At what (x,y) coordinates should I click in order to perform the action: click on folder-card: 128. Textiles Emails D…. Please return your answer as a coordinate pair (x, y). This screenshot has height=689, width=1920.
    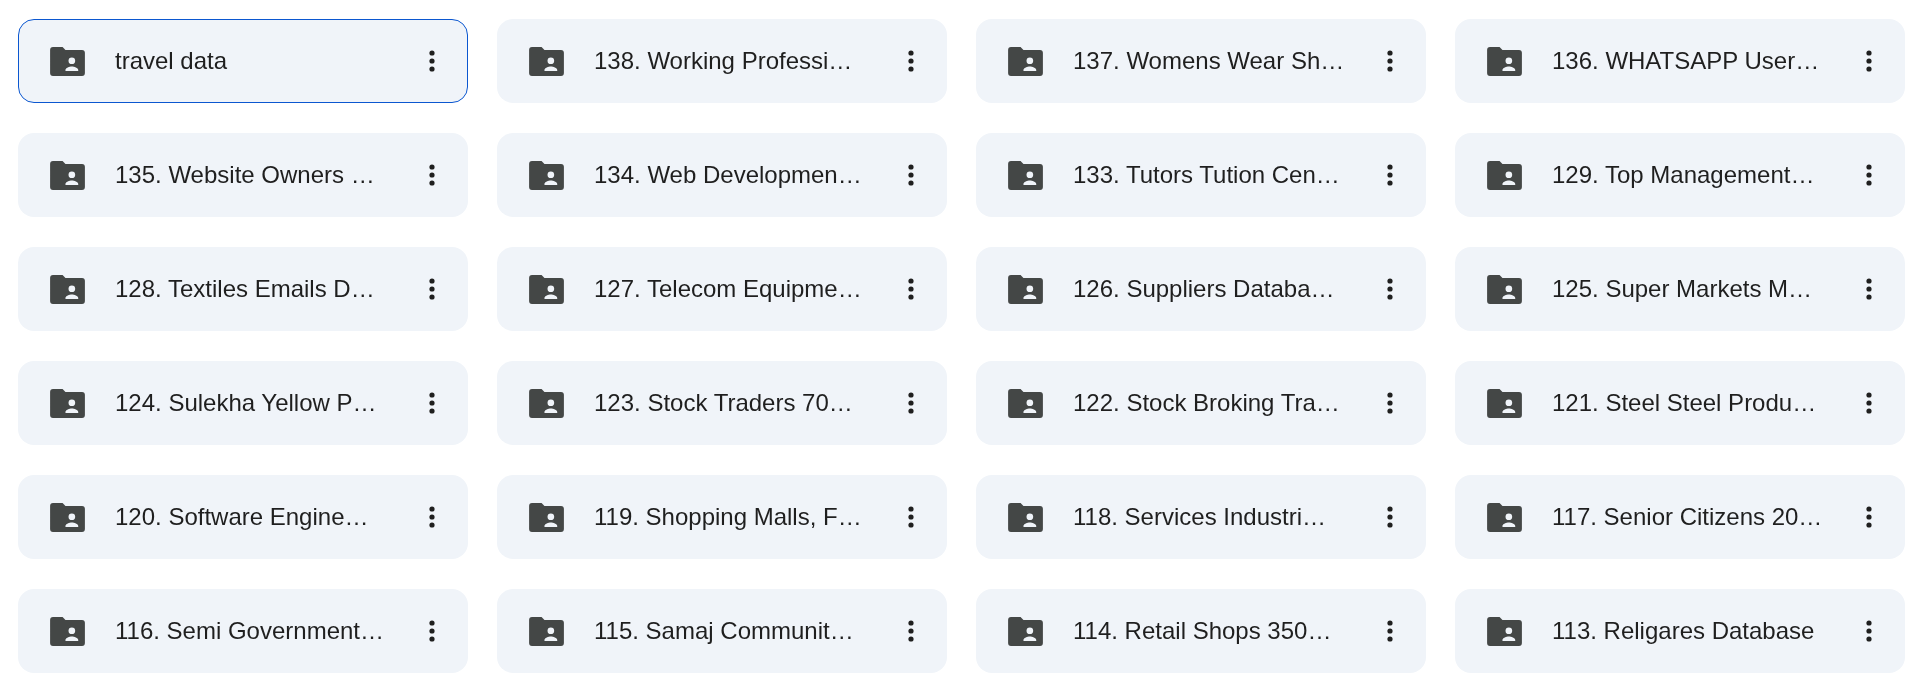
    Looking at the image, I should click on (243, 289).